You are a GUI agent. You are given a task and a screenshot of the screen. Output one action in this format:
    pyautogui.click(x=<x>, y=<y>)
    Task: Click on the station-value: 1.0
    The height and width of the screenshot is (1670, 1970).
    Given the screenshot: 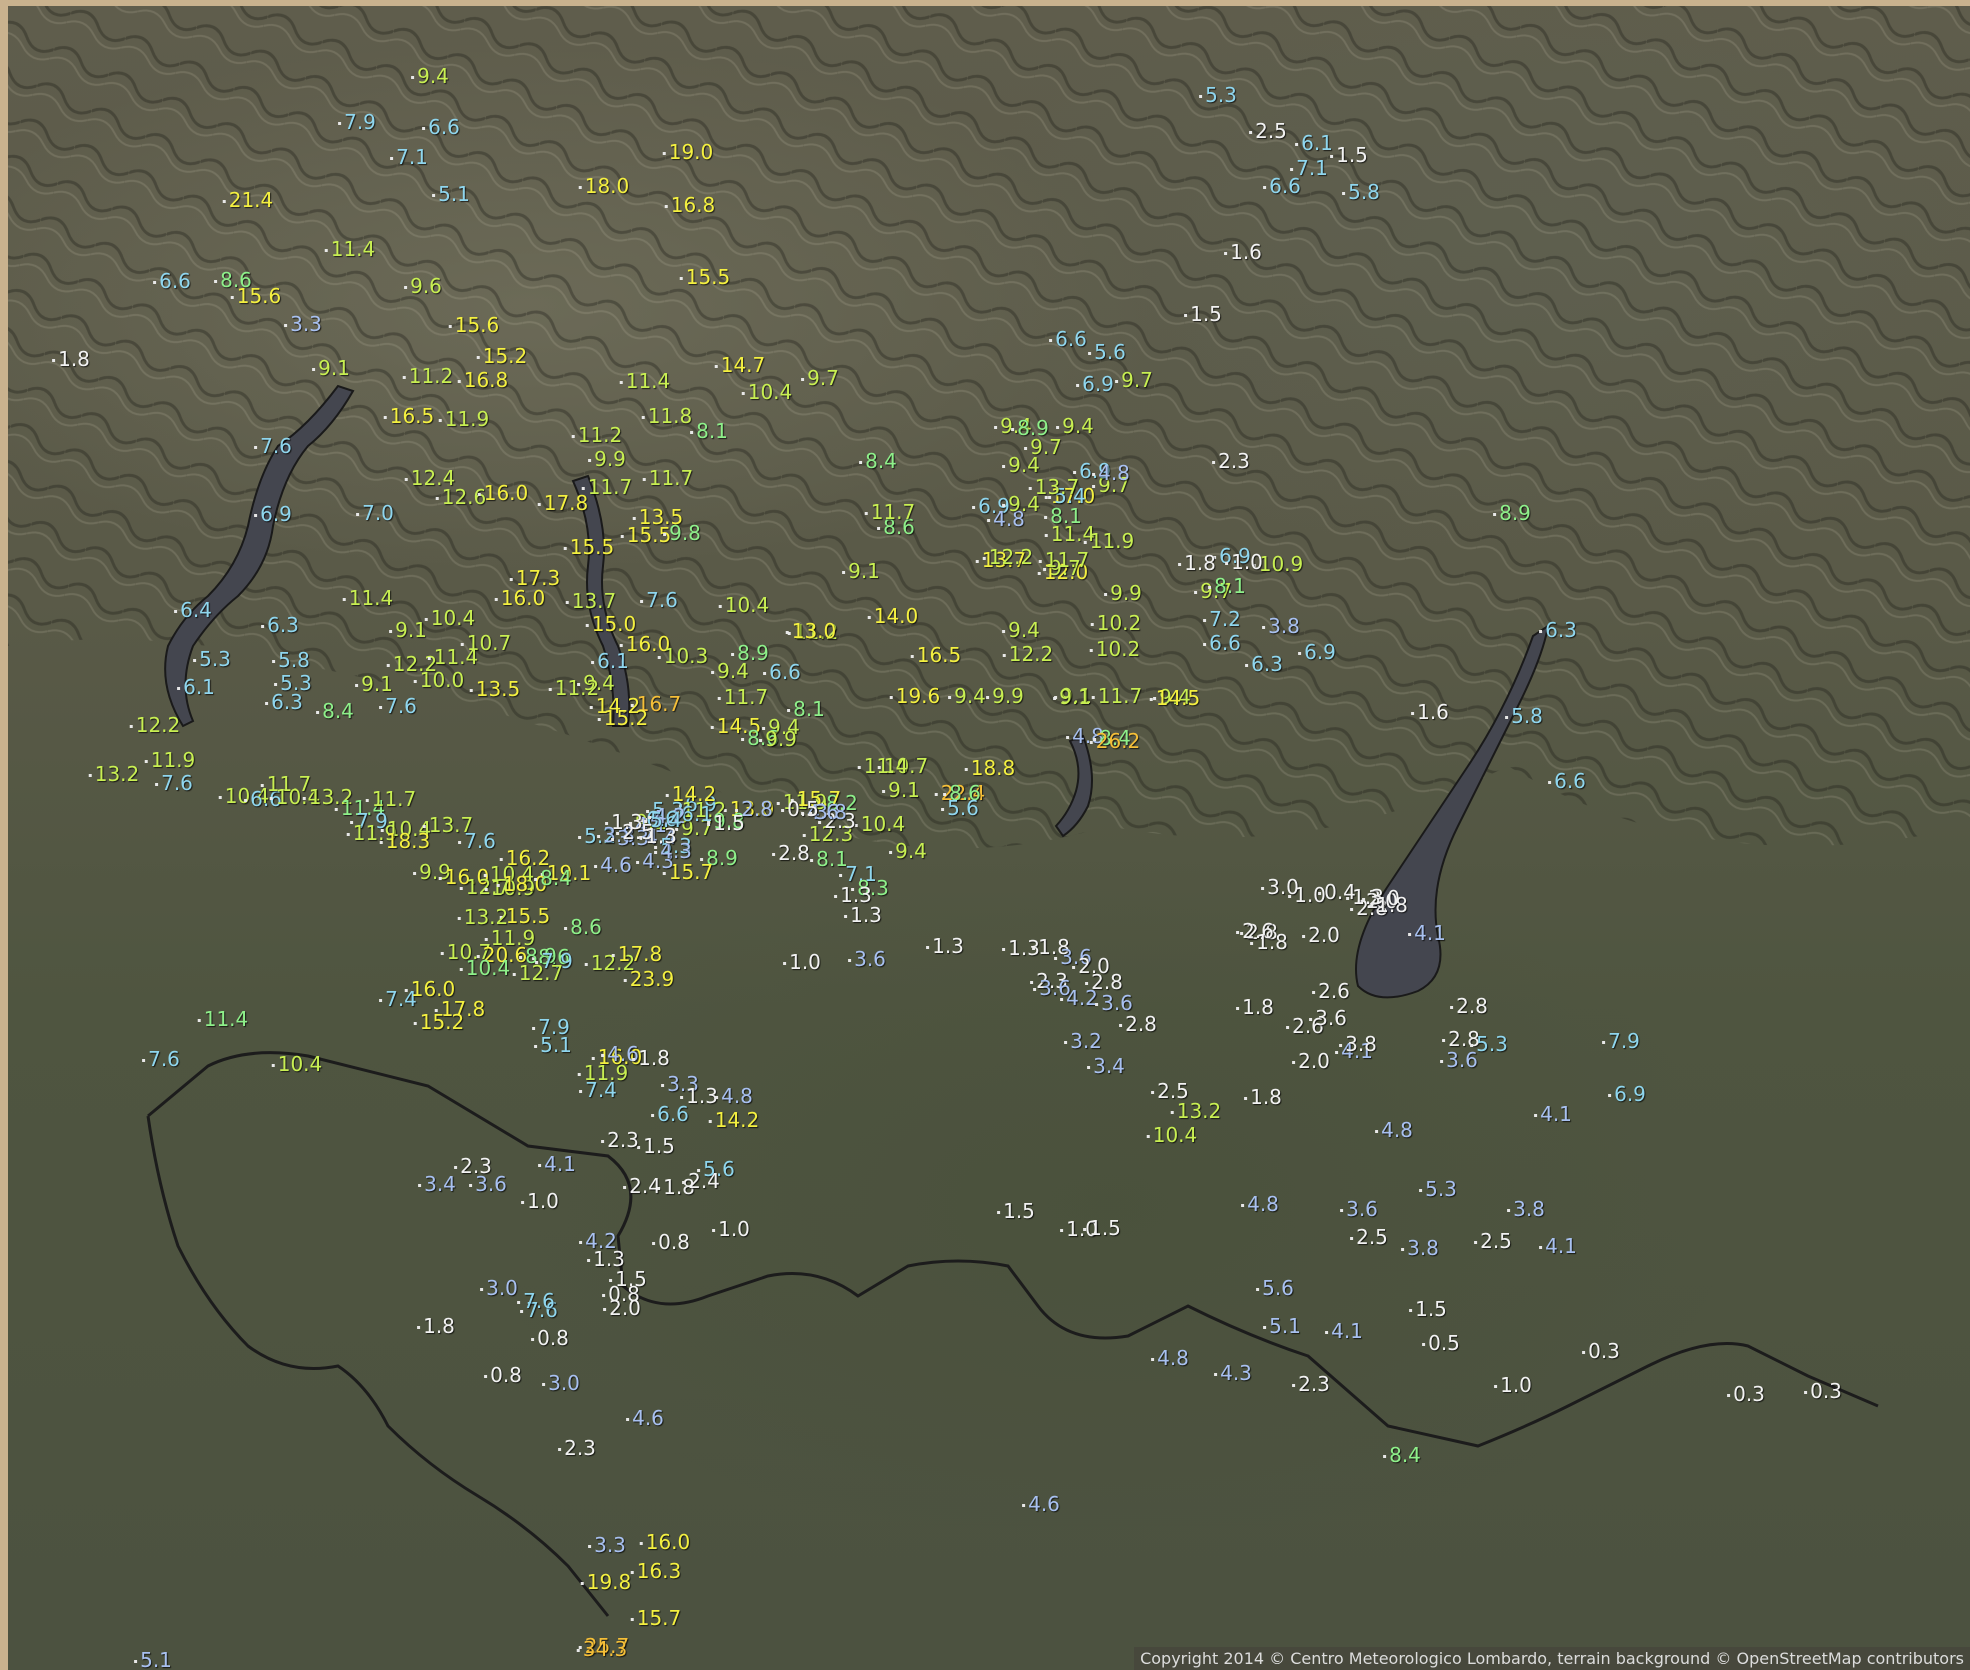 What is the action you would take?
    pyautogui.click(x=1307, y=895)
    